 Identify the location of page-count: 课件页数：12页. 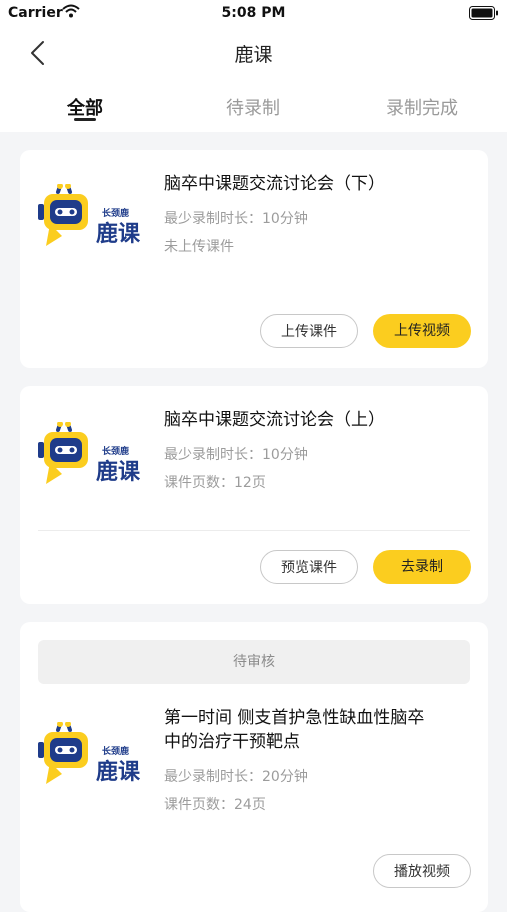
(215, 483).